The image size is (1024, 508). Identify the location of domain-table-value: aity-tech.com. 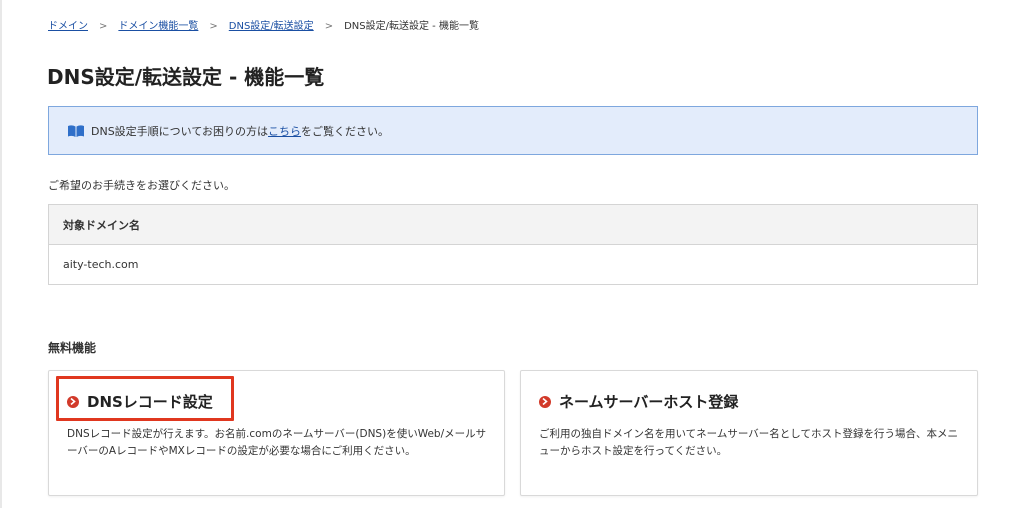
(513, 264).